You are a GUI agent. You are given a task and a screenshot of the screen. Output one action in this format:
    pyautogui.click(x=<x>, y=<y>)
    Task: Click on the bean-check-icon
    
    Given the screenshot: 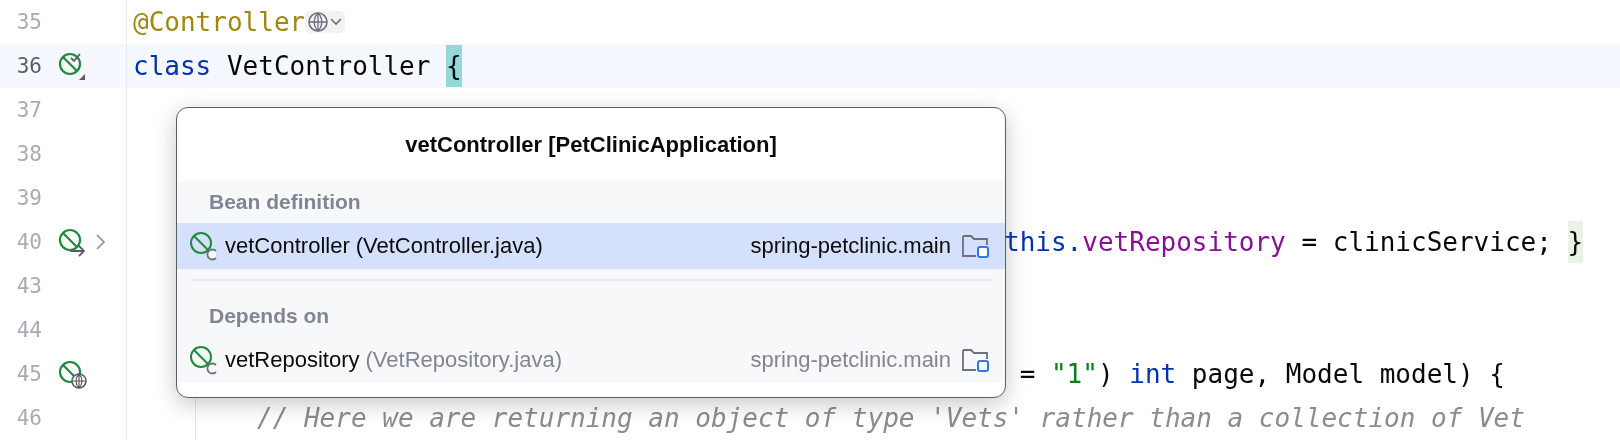 What is the action you would take?
    pyautogui.click(x=72, y=66)
    